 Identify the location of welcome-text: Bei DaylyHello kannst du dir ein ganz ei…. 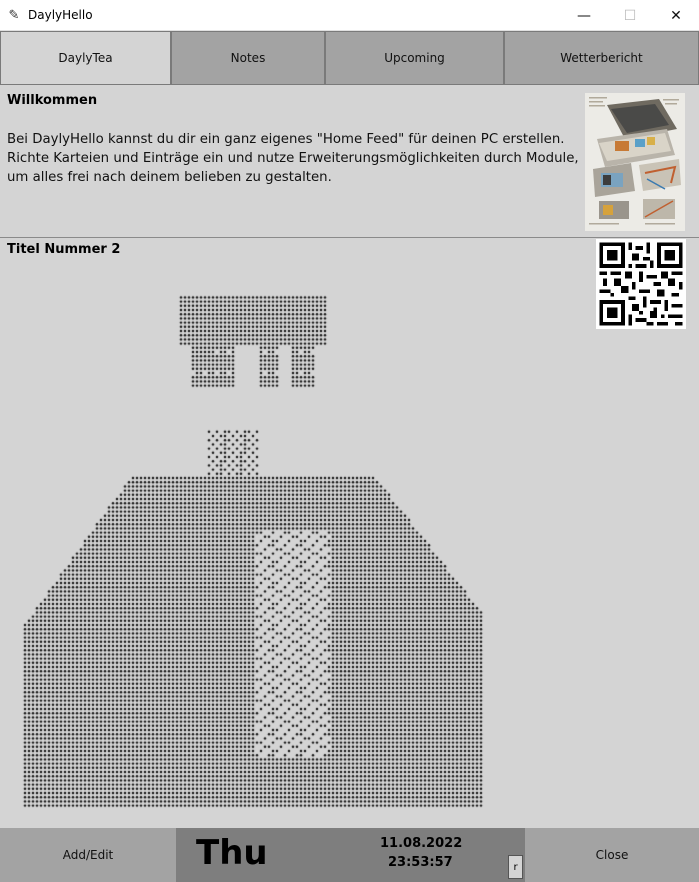
(293, 158).